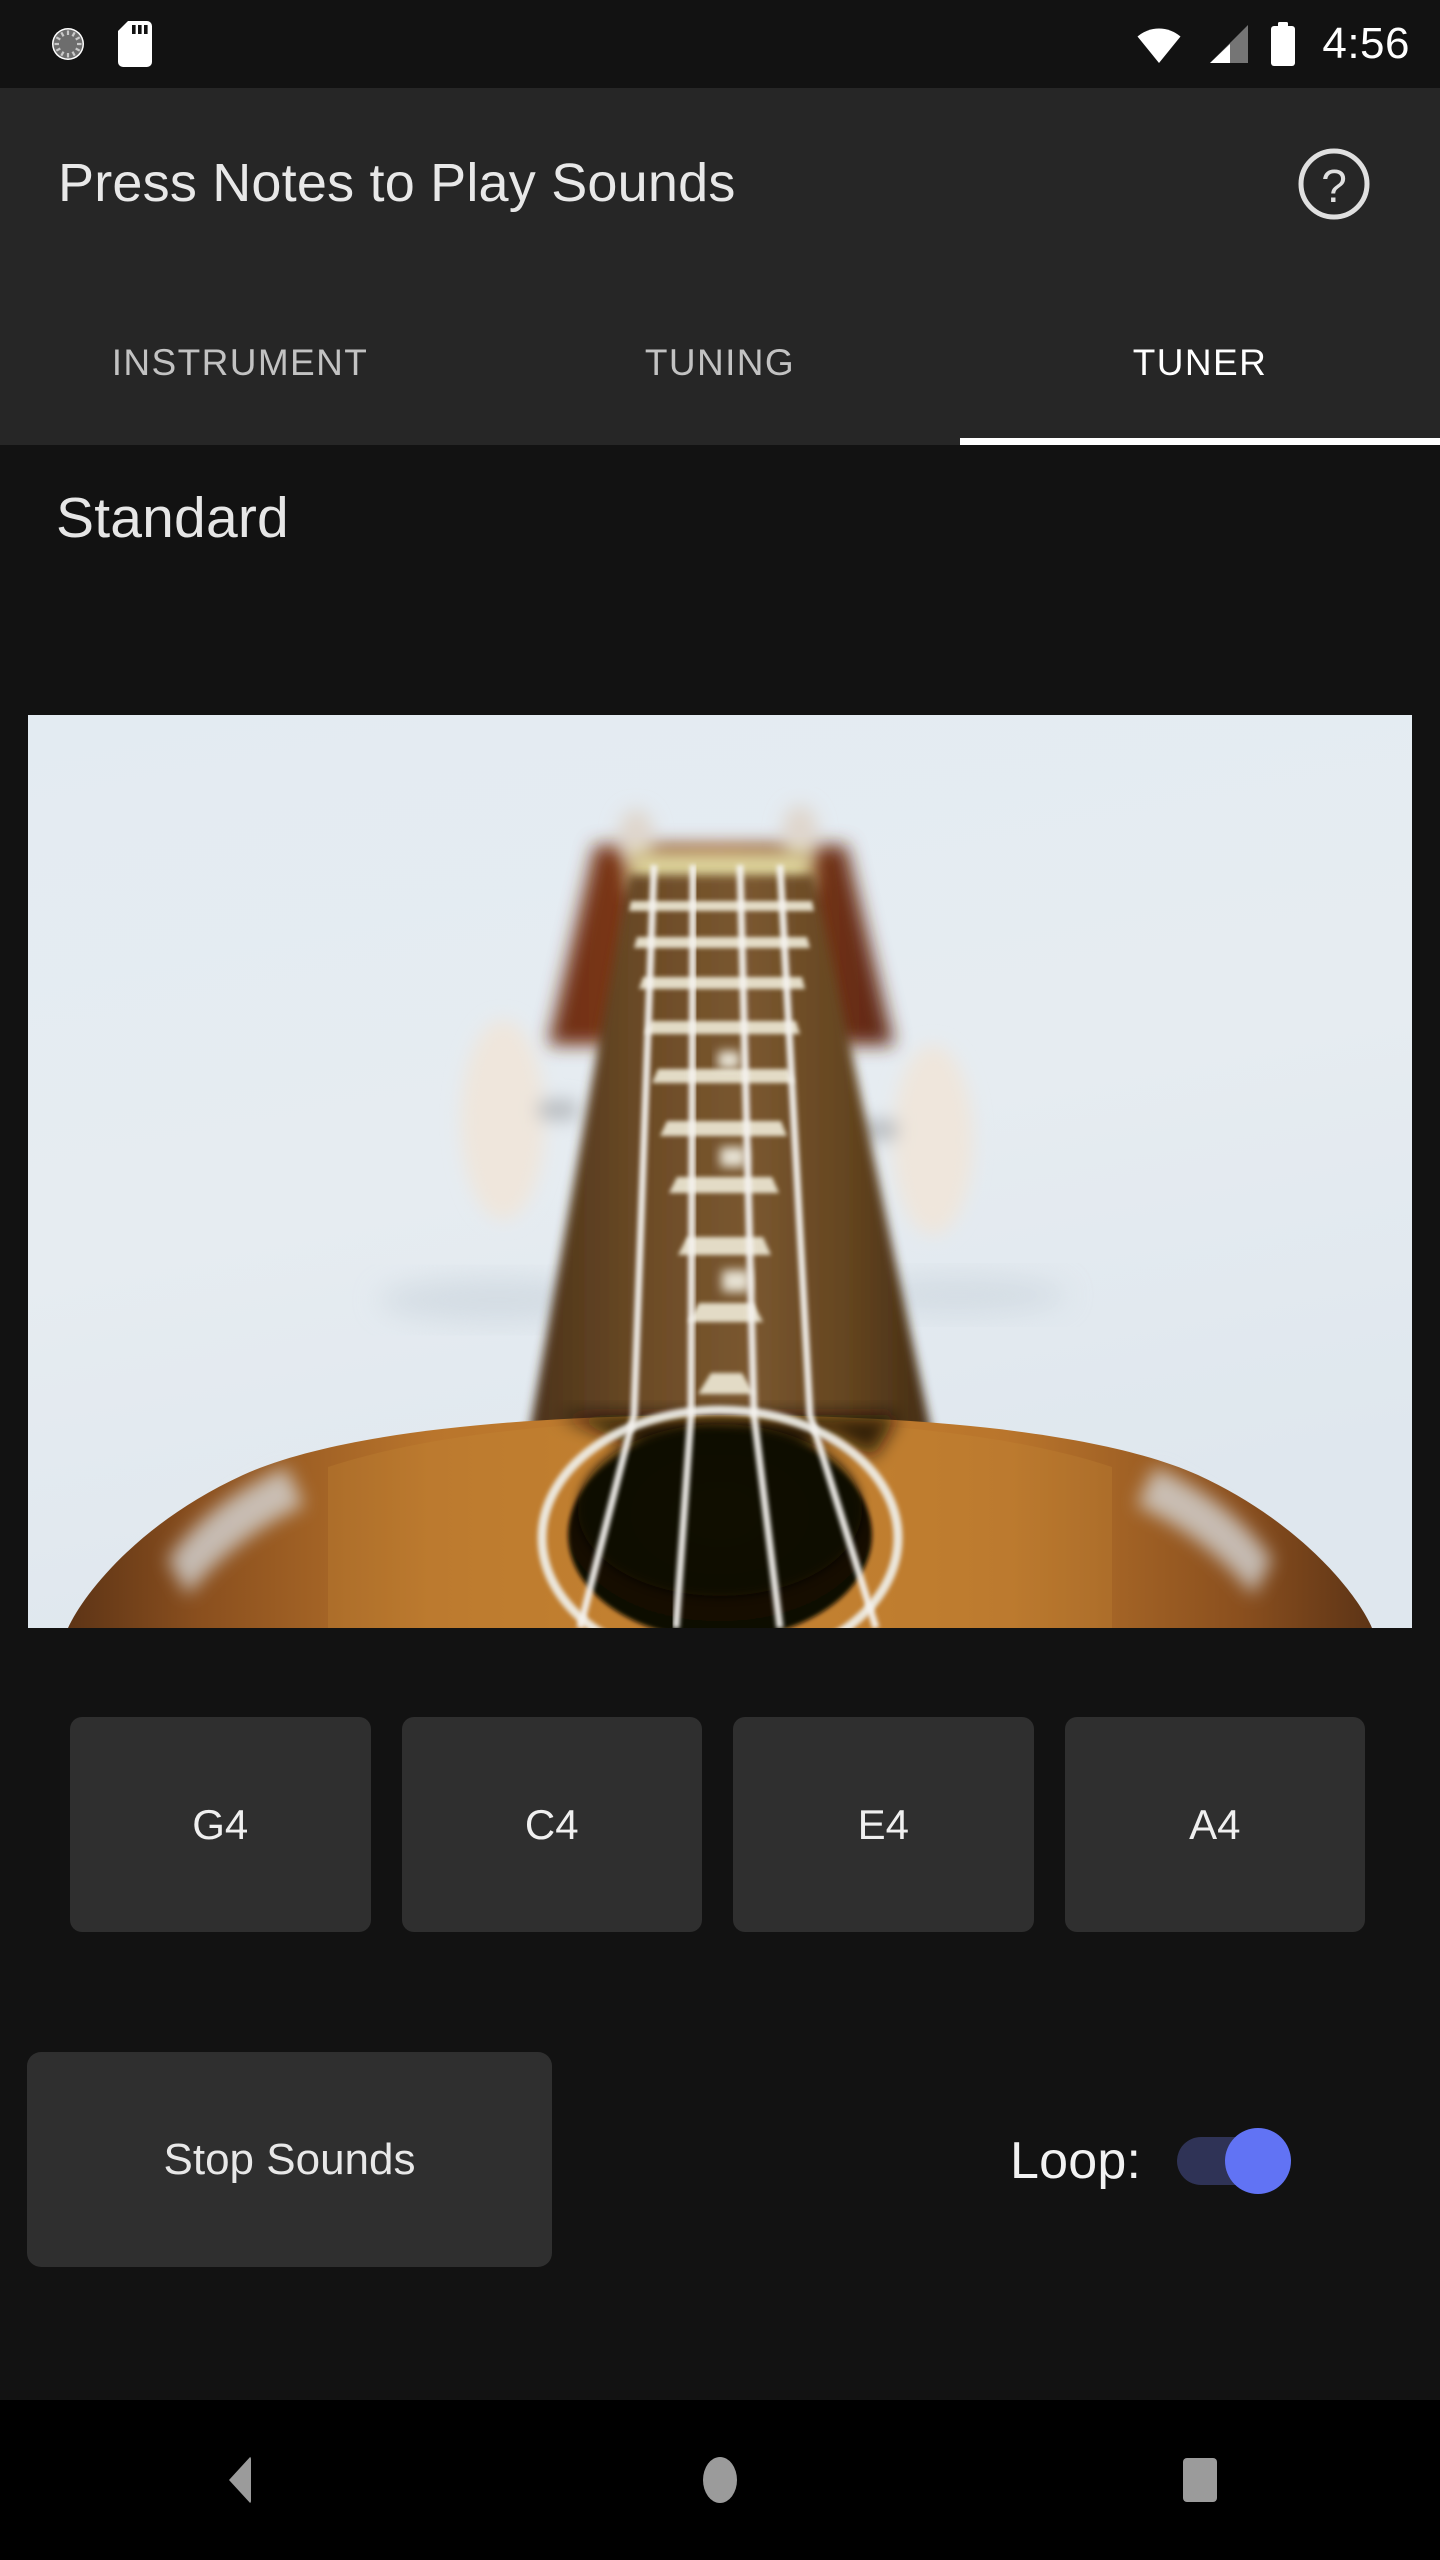 The height and width of the screenshot is (2560, 1440). I want to click on page-title: Press Notes to Play Sounds, so click(397, 183).